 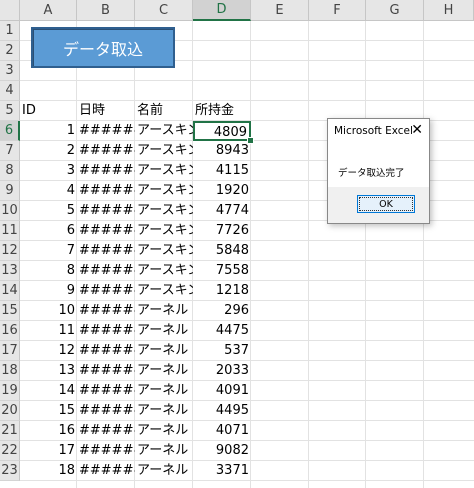 I want to click on row-header-12: 12, so click(x=10, y=251).